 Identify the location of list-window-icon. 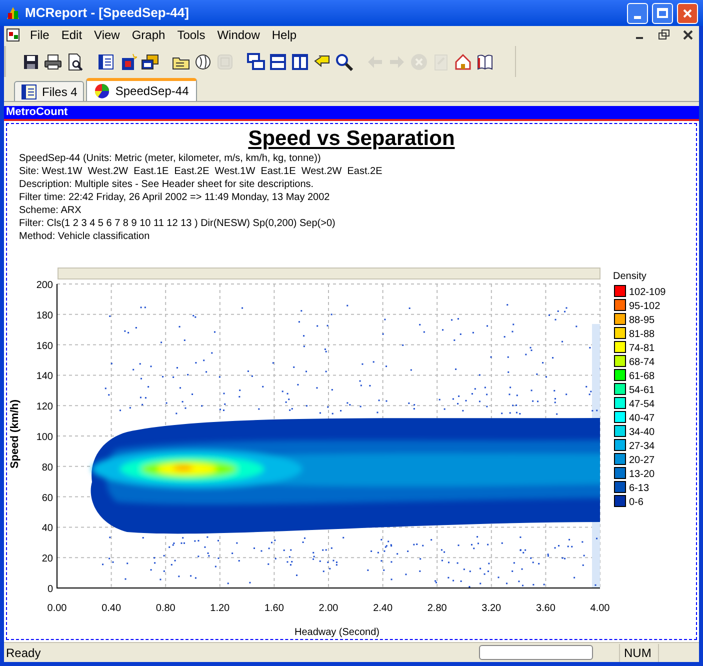
(29, 92).